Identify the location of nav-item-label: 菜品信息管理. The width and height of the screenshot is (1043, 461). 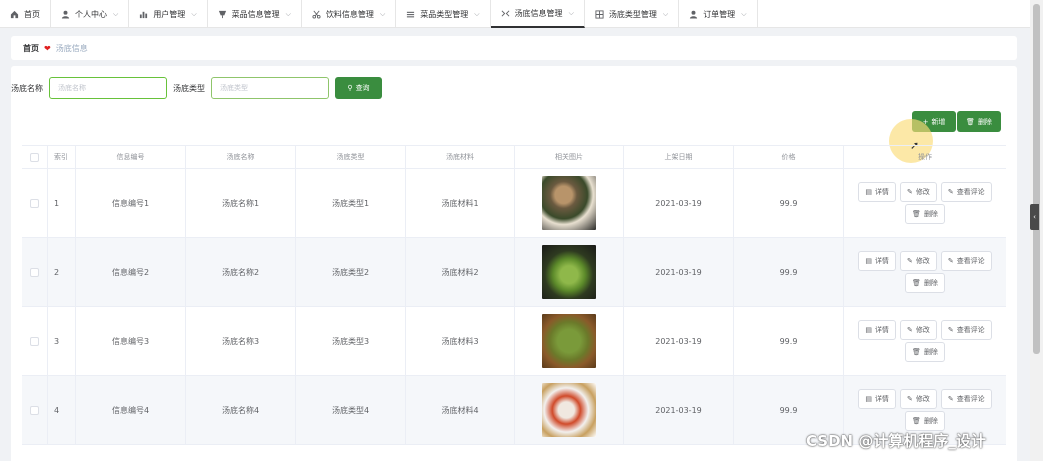
(255, 14).